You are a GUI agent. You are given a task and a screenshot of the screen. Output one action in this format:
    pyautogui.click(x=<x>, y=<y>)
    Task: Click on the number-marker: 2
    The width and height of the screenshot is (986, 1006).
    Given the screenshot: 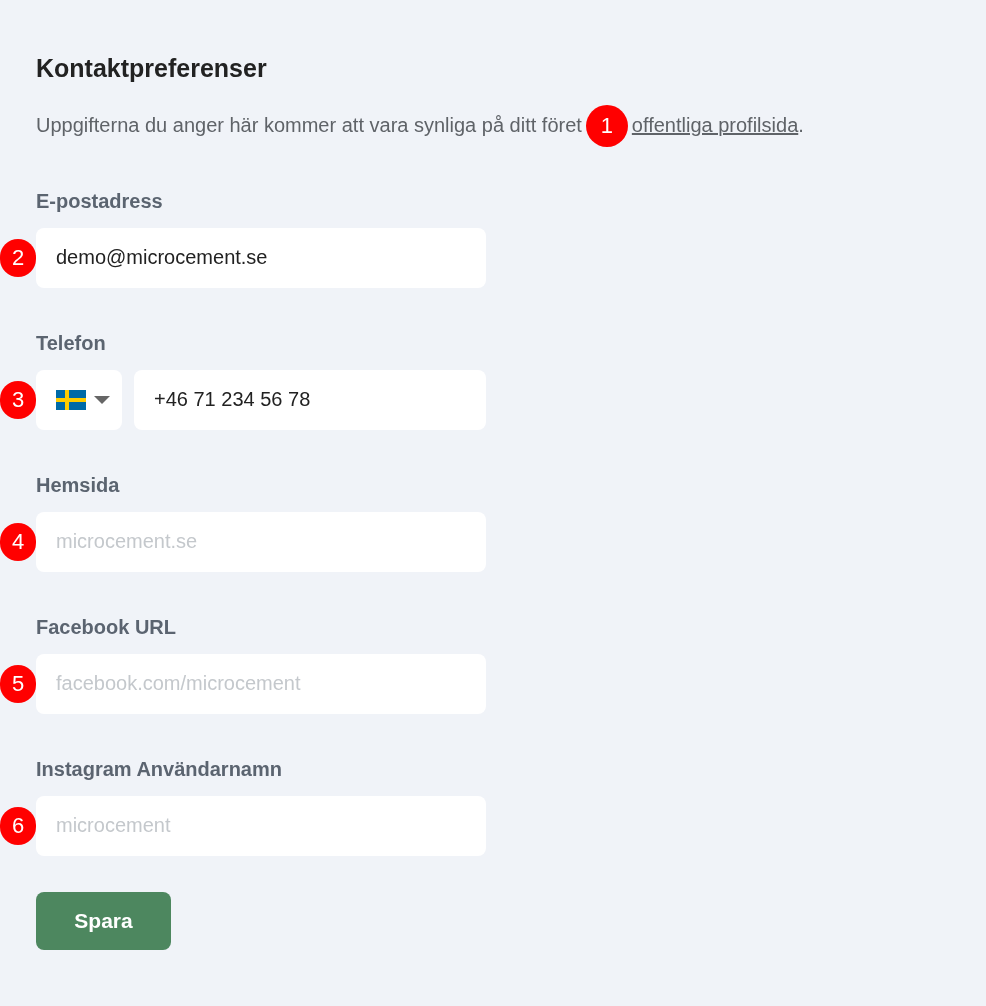 What is the action you would take?
    pyautogui.click(x=18, y=257)
    